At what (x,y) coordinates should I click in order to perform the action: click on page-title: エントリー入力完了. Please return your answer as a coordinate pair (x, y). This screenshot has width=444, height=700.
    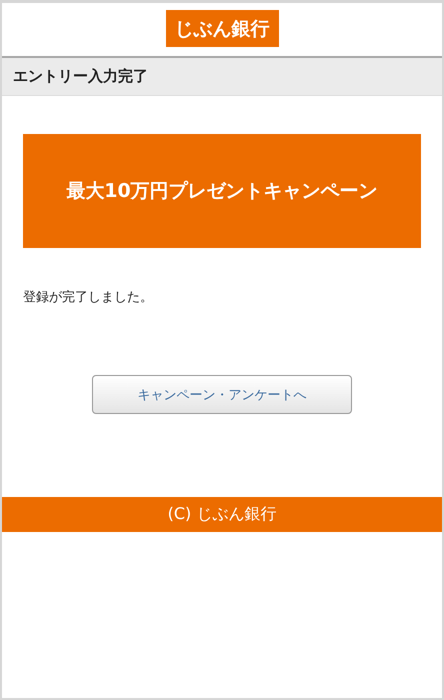
    Looking at the image, I should click on (80, 76).